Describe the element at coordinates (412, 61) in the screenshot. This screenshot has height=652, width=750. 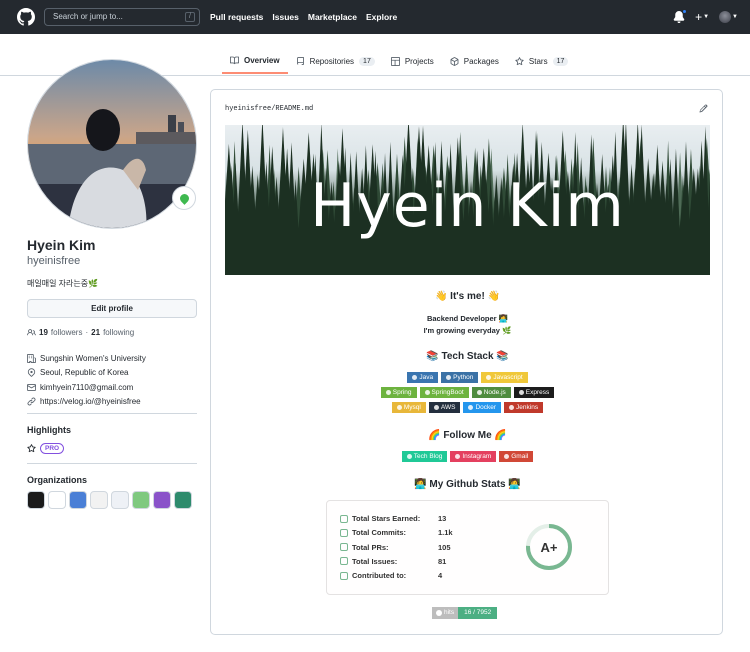
I see `tab-projects: Projects` at that location.